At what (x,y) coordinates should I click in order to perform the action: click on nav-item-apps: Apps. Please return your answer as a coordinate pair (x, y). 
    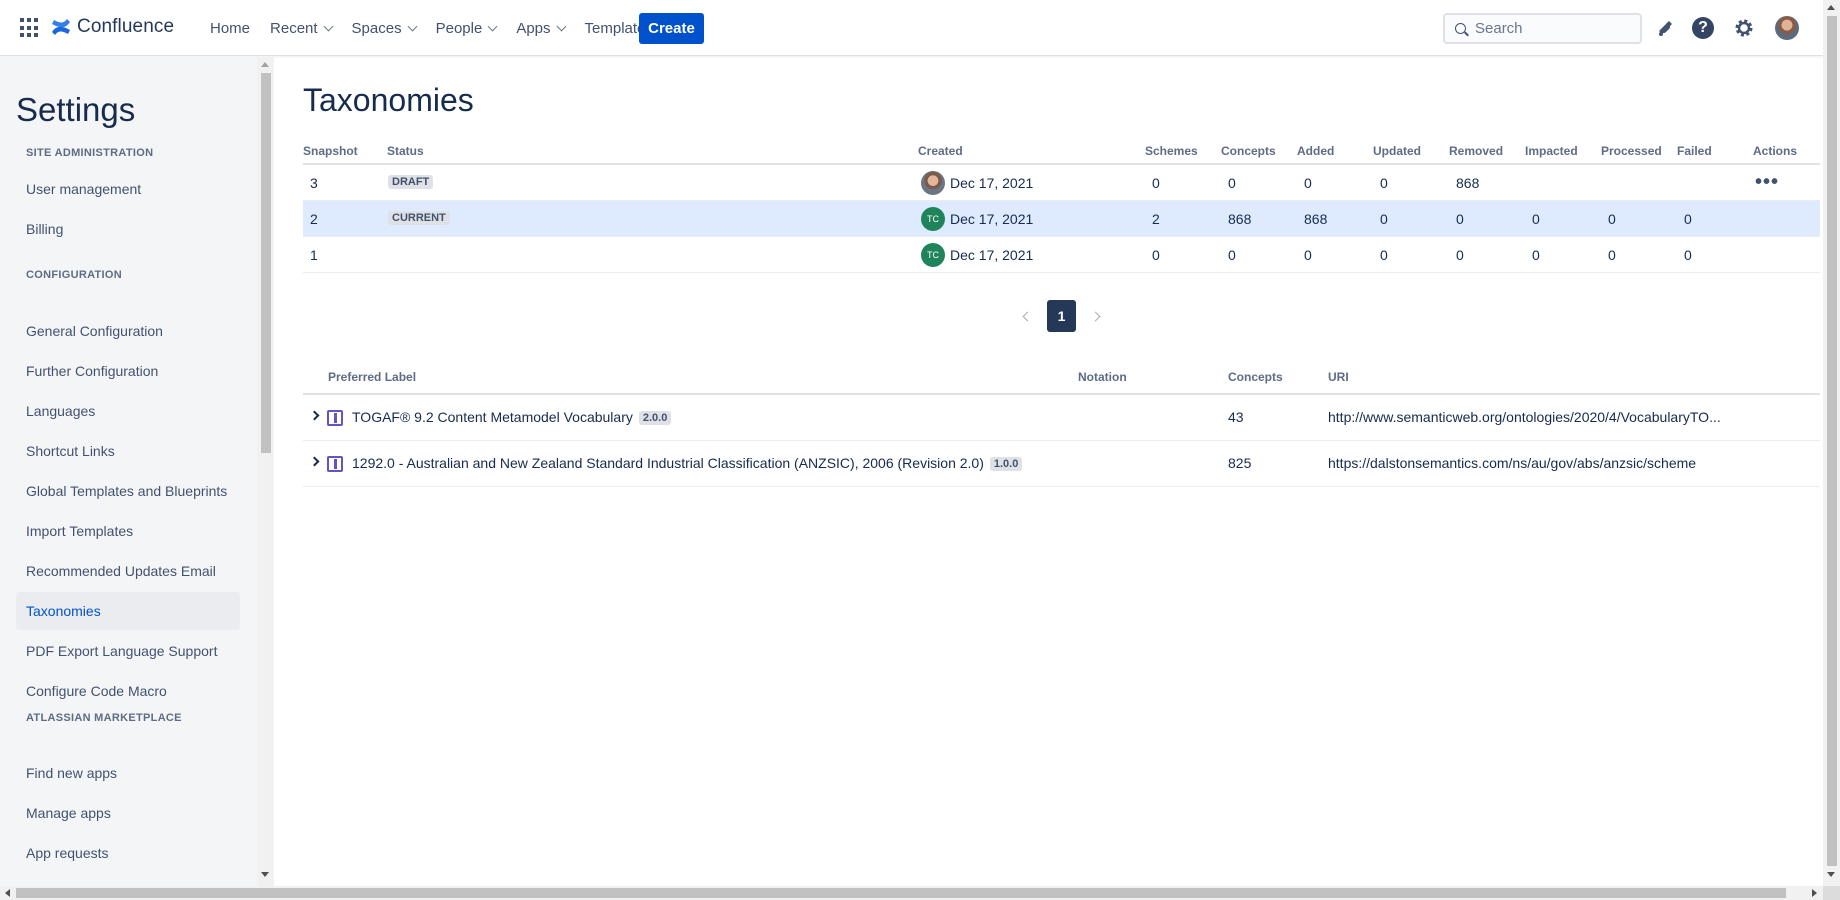
    Looking at the image, I should click on (540, 28).